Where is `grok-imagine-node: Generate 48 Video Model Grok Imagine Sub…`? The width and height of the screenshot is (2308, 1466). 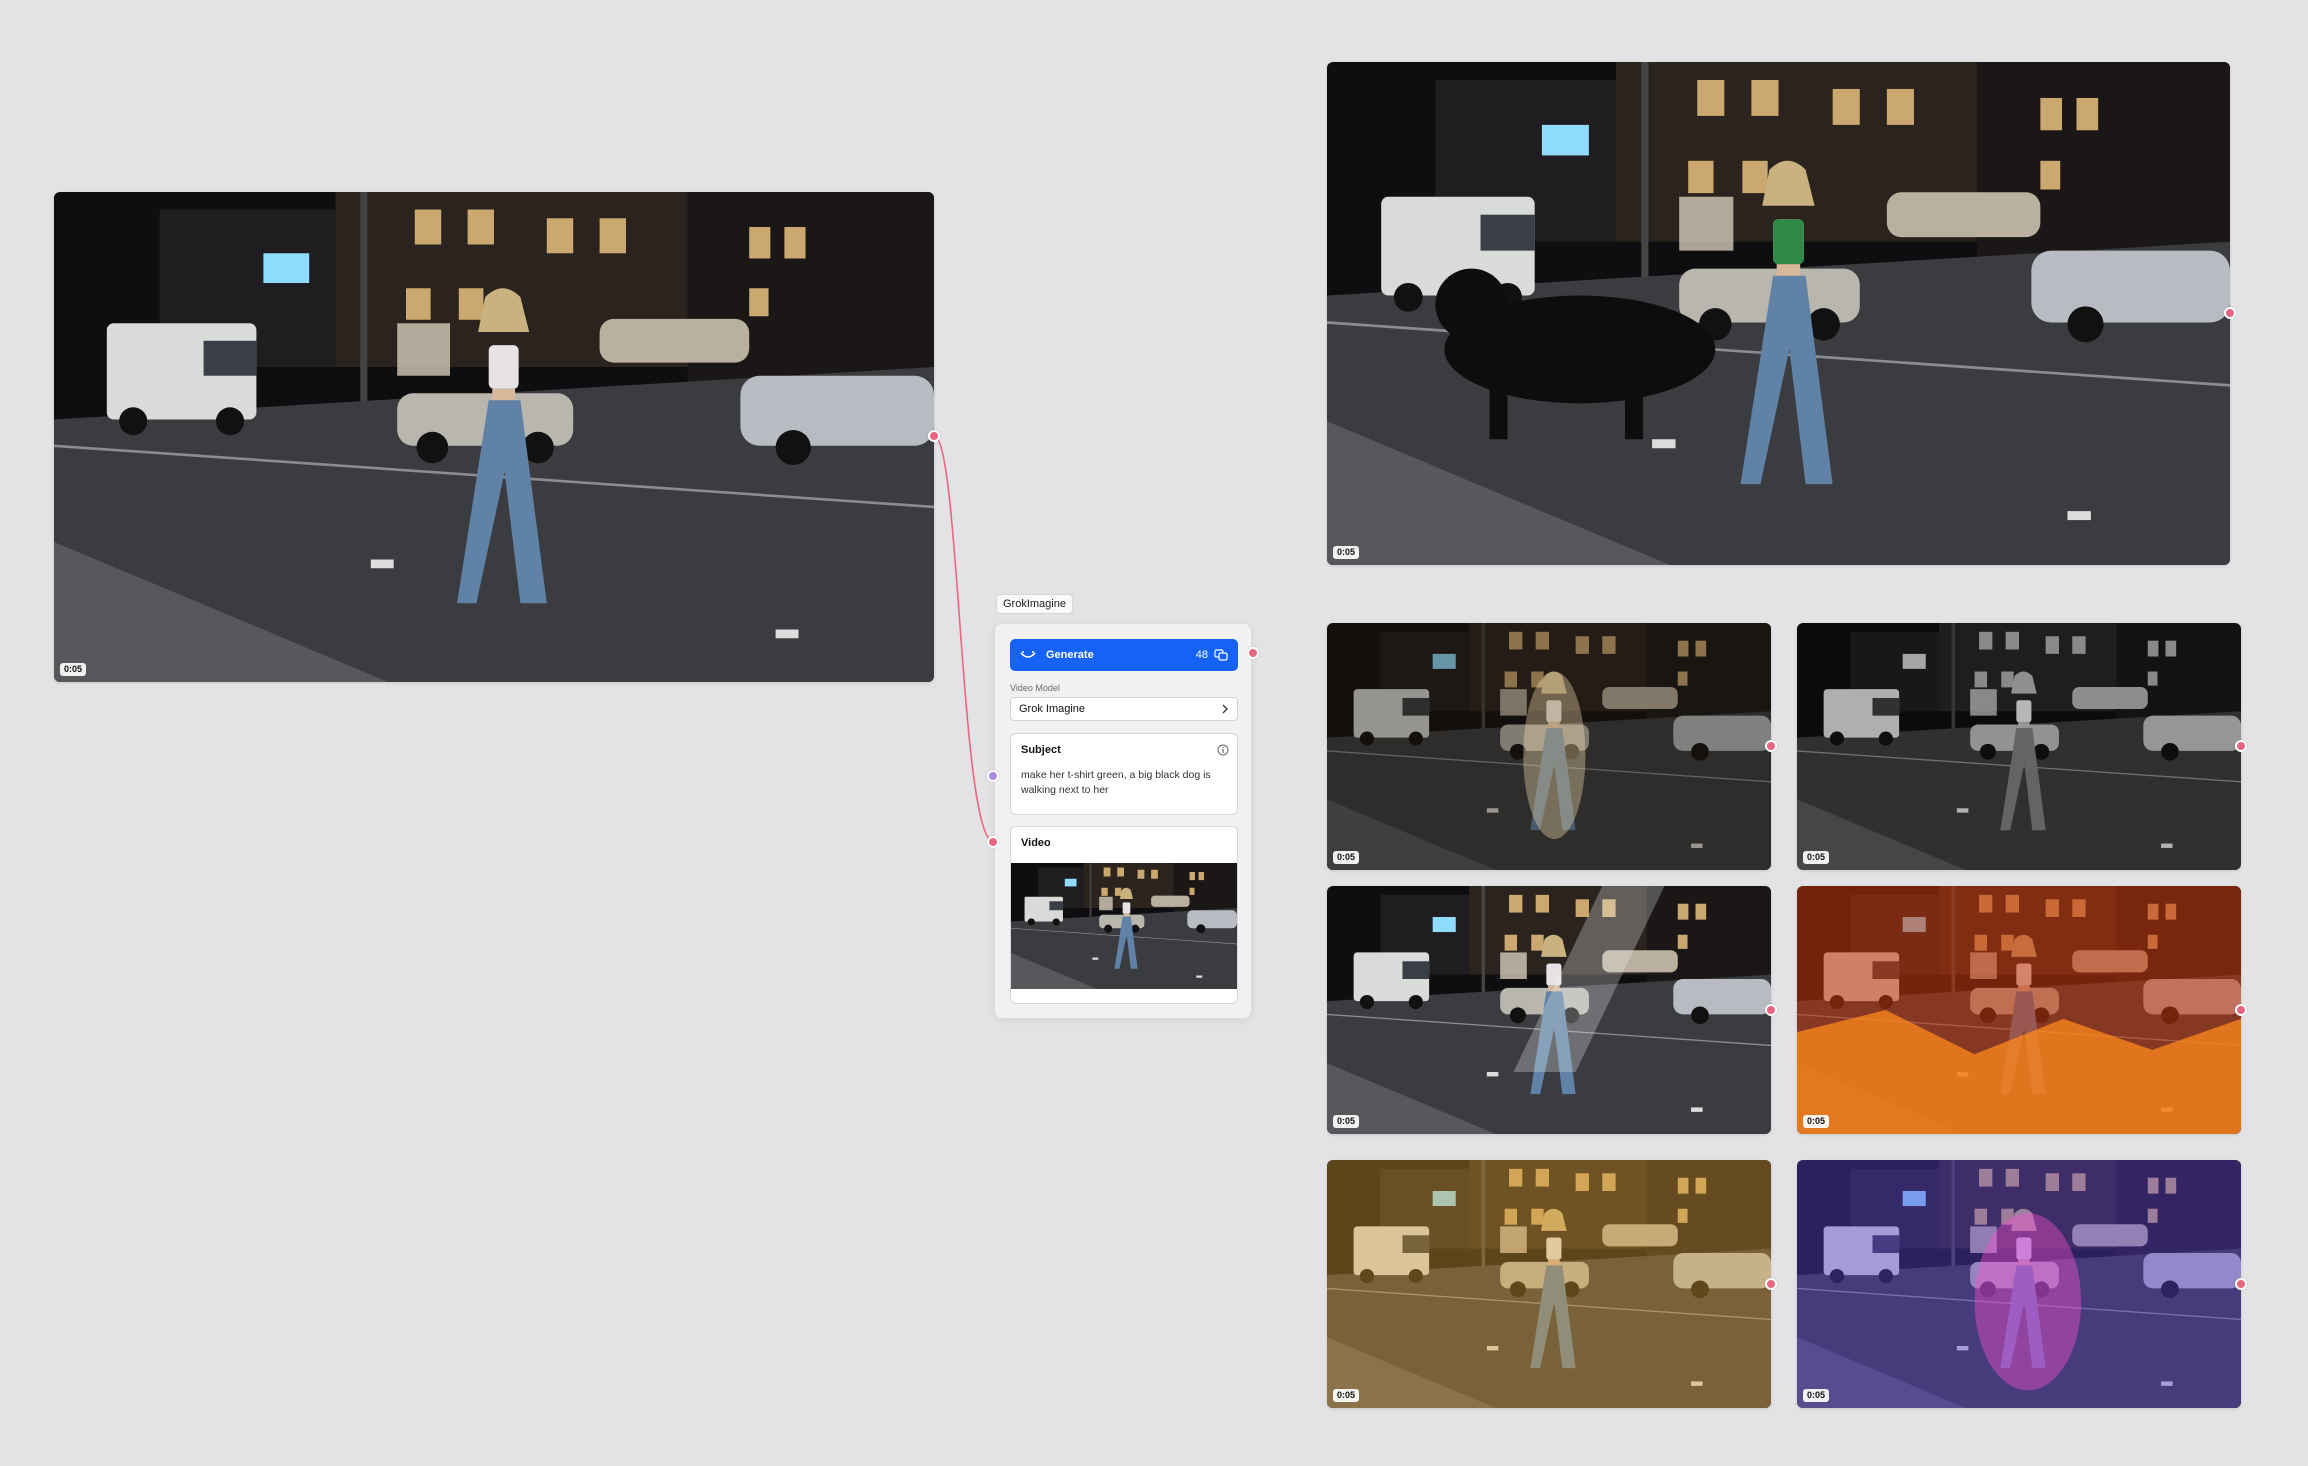 grok-imagine-node: Generate 48 Video Model Grok Imagine Sub… is located at coordinates (1123, 821).